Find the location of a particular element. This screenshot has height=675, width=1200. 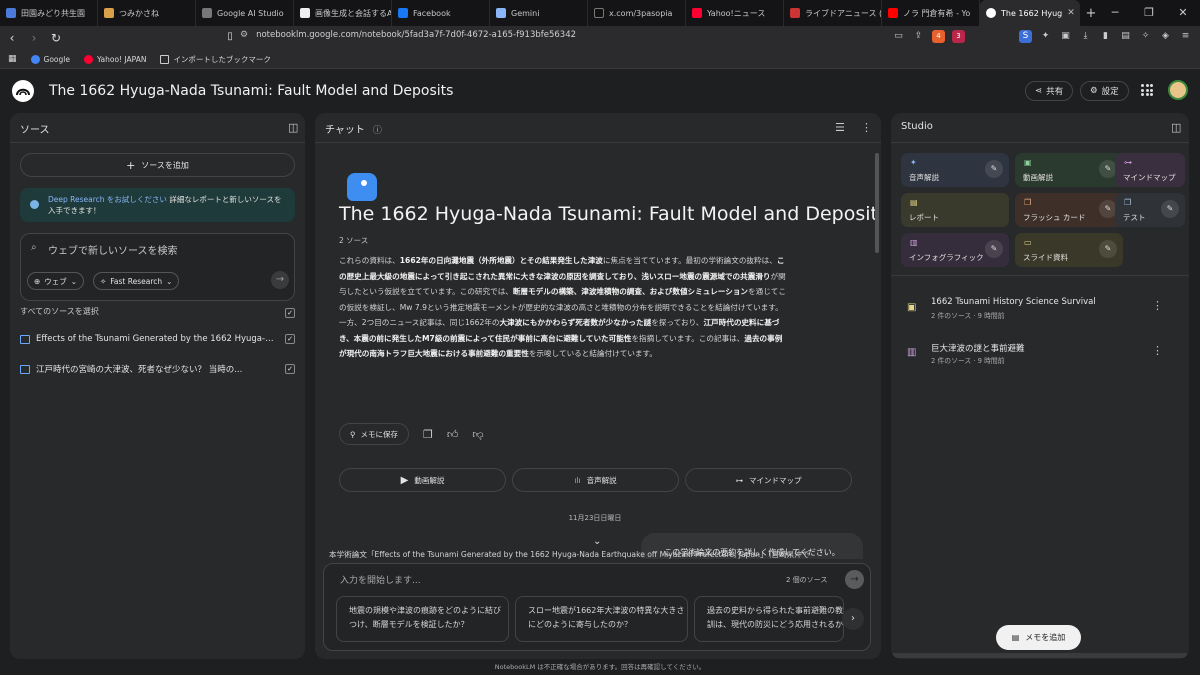

site-settings-icon: ⚙ is located at coordinates (244, 35).